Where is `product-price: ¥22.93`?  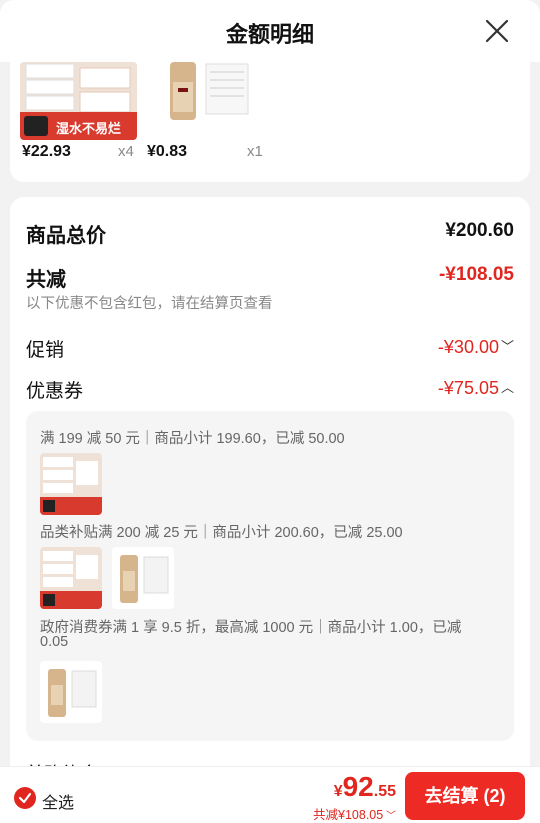
product-price: ¥22.93 is located at coordinates (46, 151).